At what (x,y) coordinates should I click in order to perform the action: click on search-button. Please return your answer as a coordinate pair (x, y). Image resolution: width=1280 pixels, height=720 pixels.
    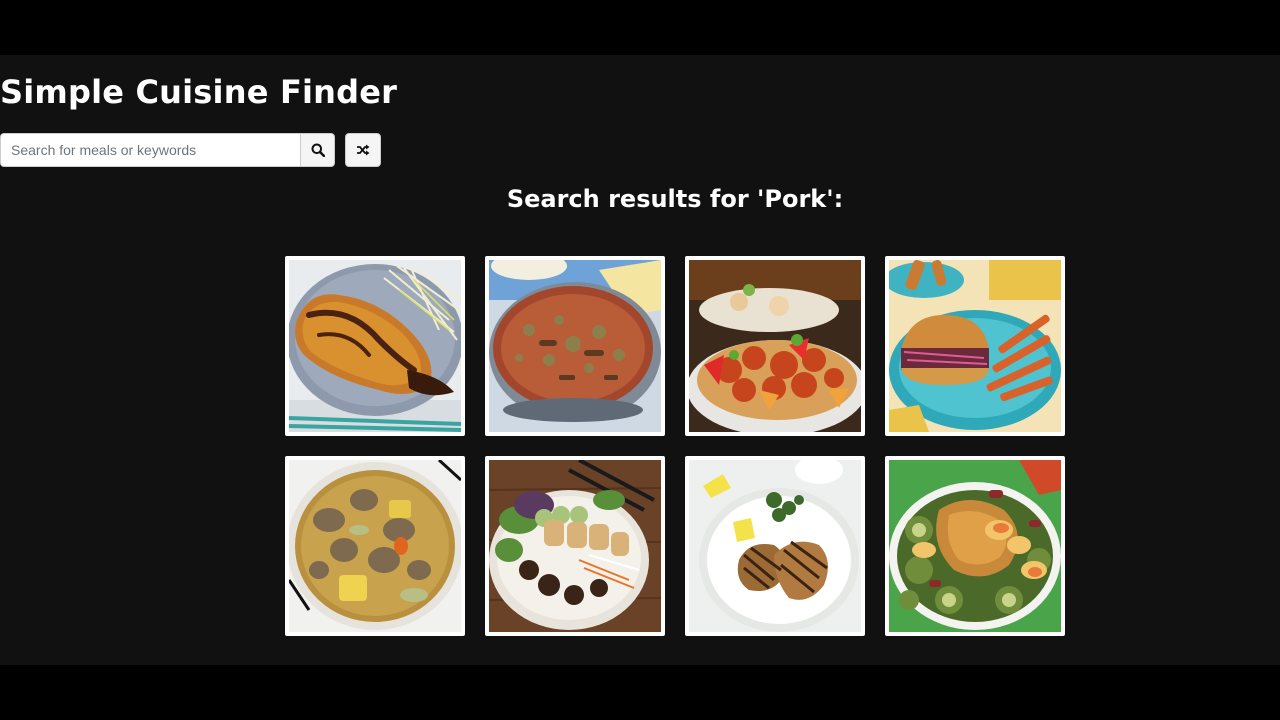
    Looking at the image, I should click on (317, 150).